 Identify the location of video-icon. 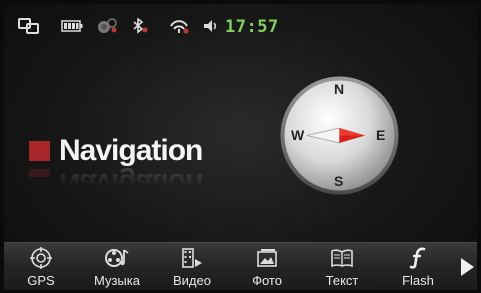
(192, 258).